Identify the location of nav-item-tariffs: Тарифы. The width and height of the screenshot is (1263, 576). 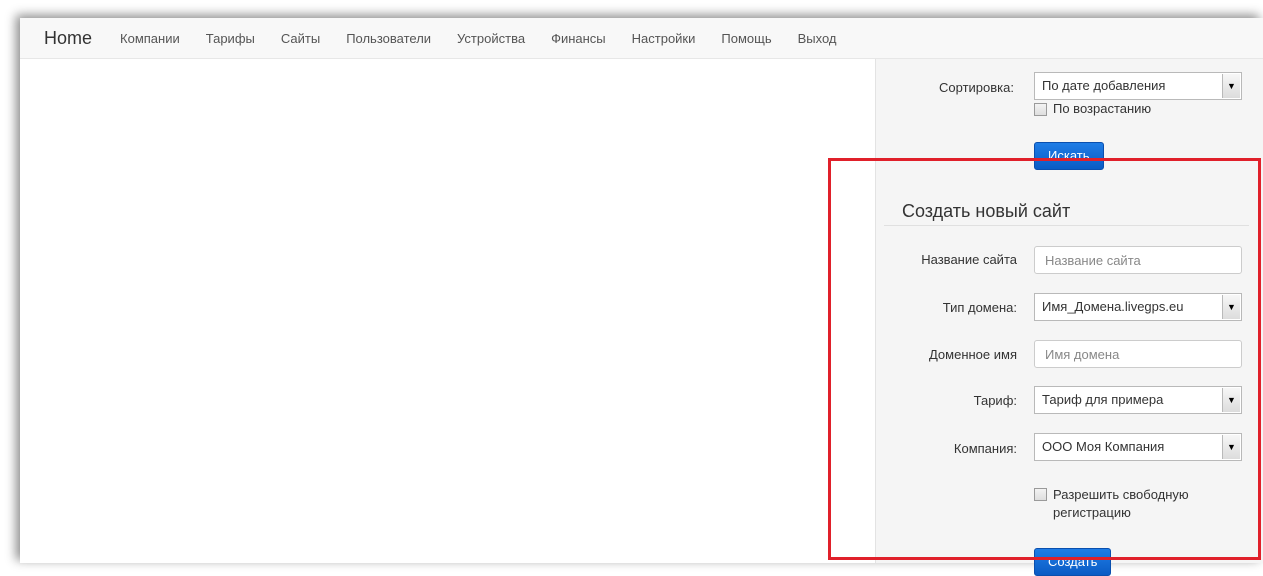
(230, 38).